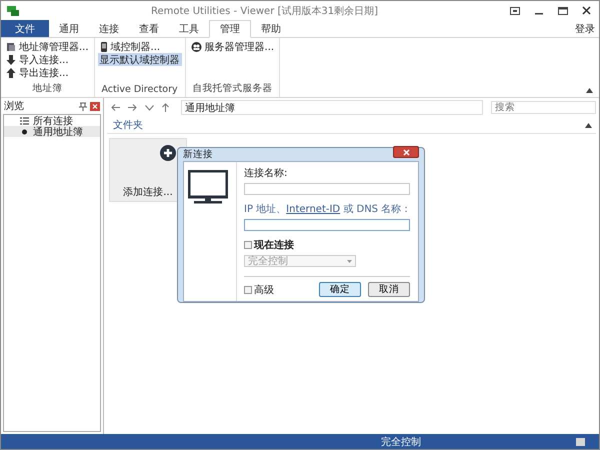  Describe the element at coordinates (265, 11) in the screenshot. I see `window-title: Remote Utilities - Viewer [试用版本31剩余日期]` at that location.